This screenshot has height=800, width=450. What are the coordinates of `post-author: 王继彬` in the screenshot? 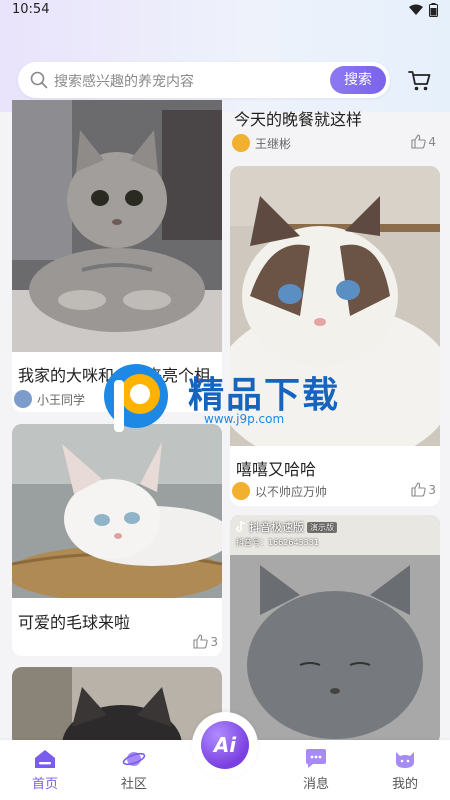 It's located at (261, 143).